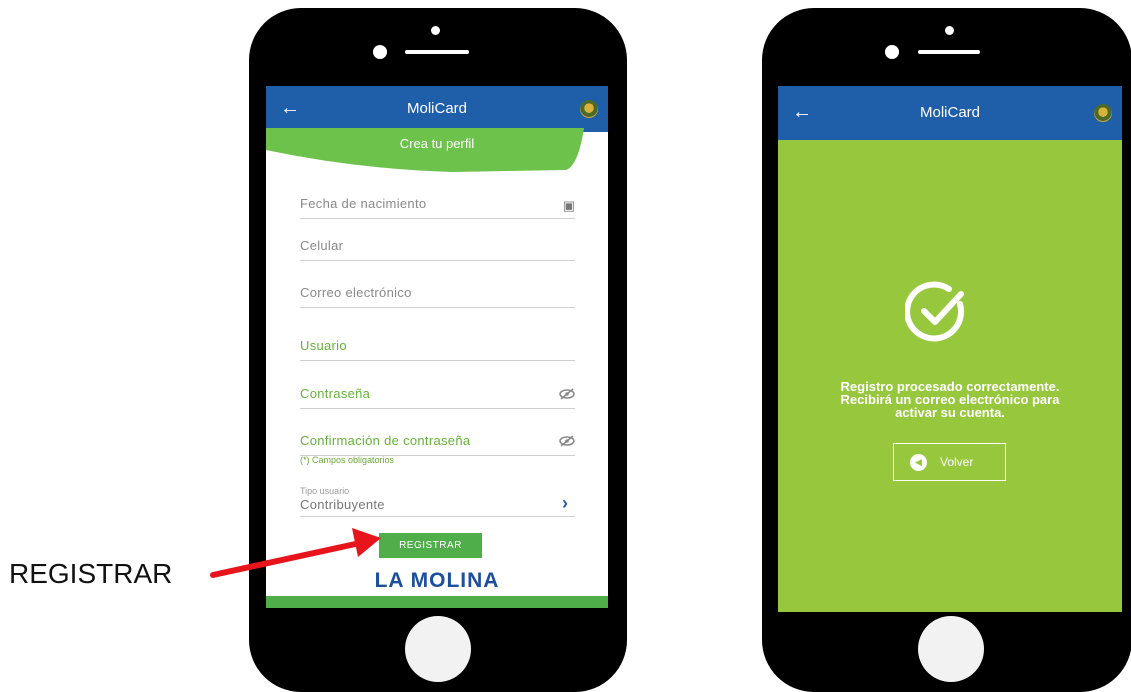  What do you see at coordinates (935, 311) in the screenshot?
I see `check-circle-icon` at bounding box center [935, 311].